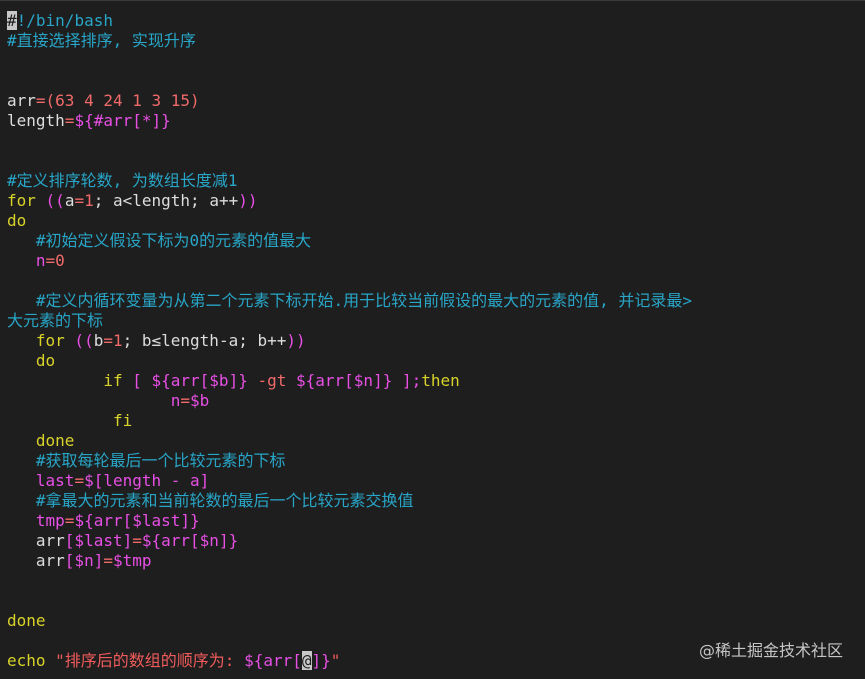 This screenshot has height=679, width=865. I want to click on code-token: ; b≤length-a; b++, so click(204, 340).